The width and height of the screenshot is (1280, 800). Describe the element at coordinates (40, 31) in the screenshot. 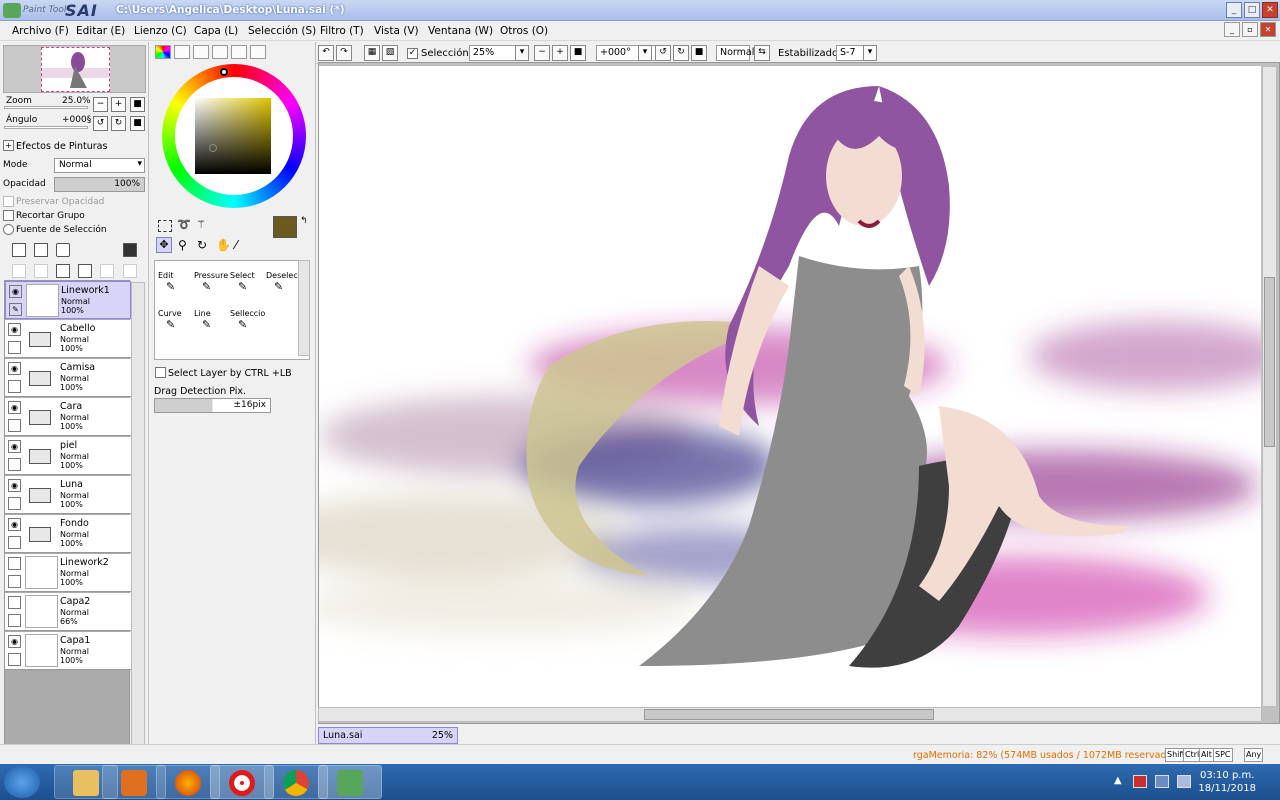

I see `menu-archivo: Archivo (F)` at that location.